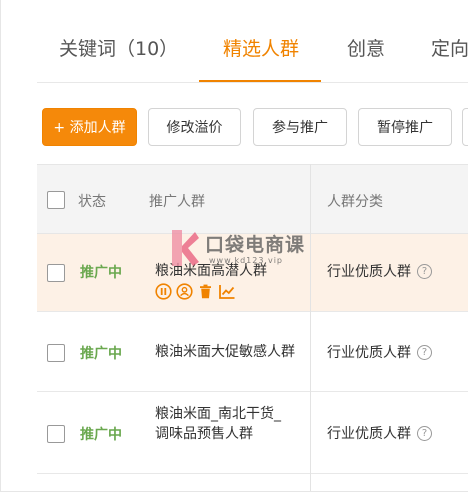 The width and height of the screenshot is (468, 492). Describe the element at coordinates (184, 291) in the screenshot. I see `user-icon` at that location.